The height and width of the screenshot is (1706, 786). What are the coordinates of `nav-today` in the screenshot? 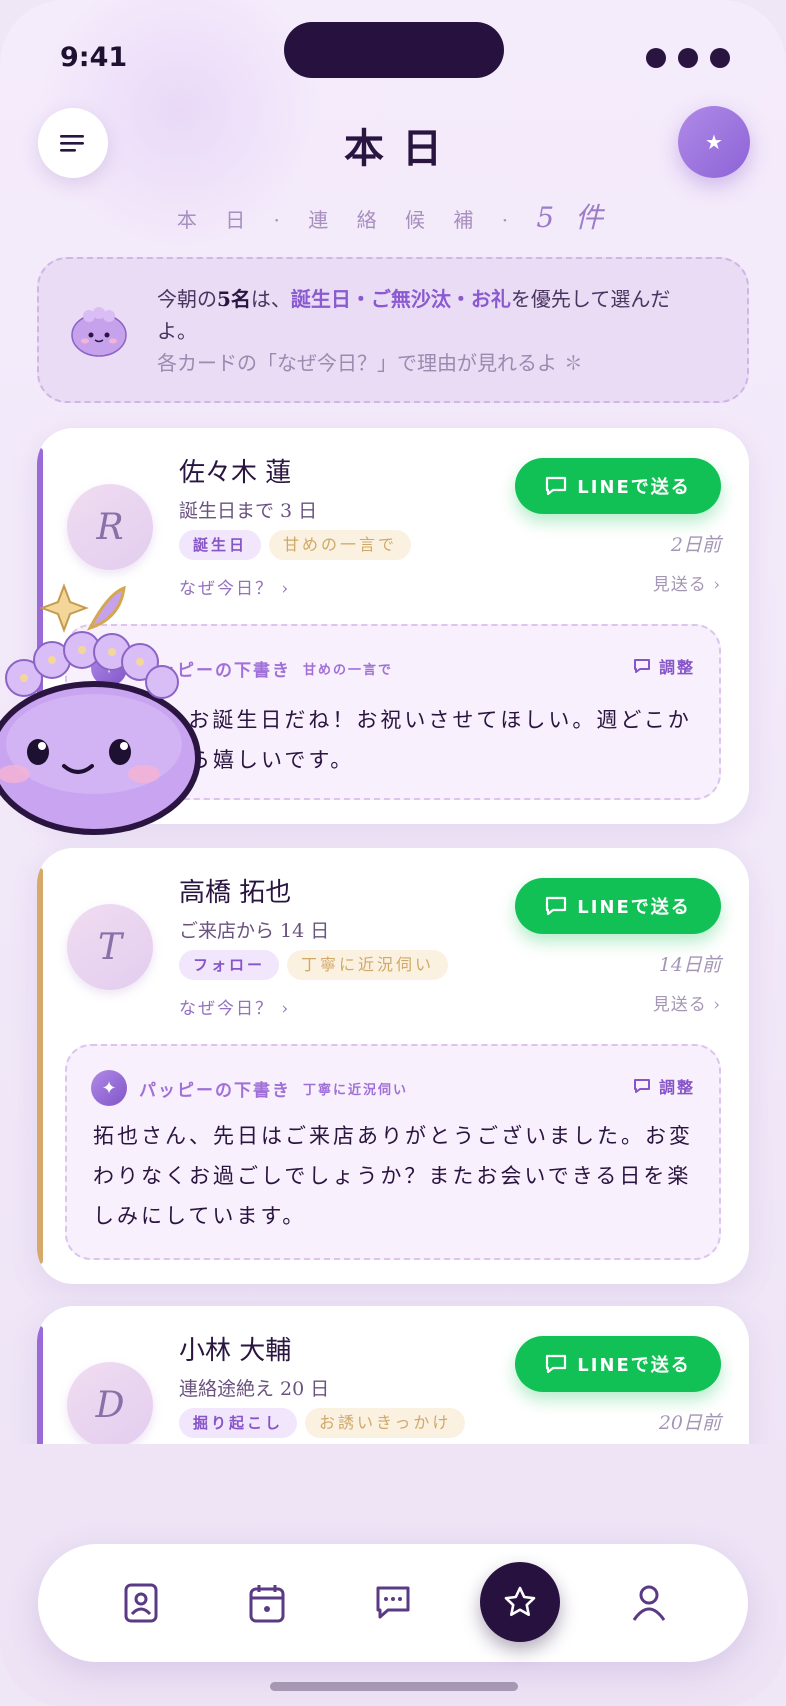 It's located at (520, 1602).